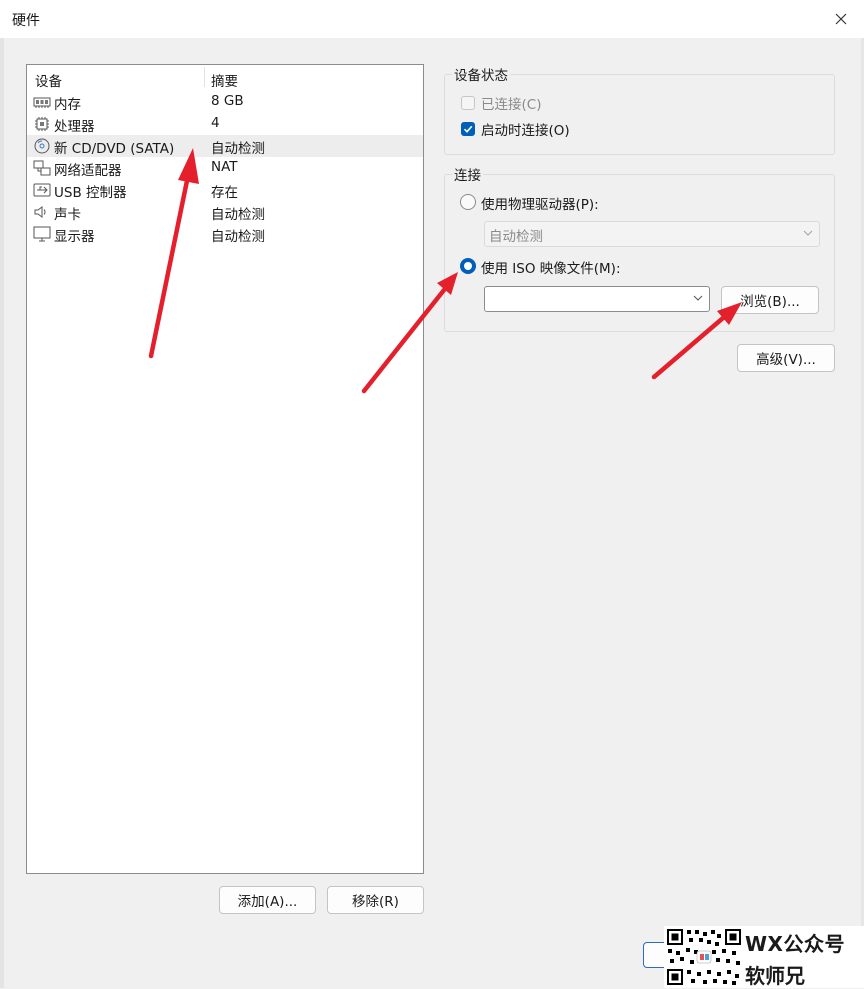 This screenshot has width=864, height=989. I want to click on close-icon, so click(841, 19).